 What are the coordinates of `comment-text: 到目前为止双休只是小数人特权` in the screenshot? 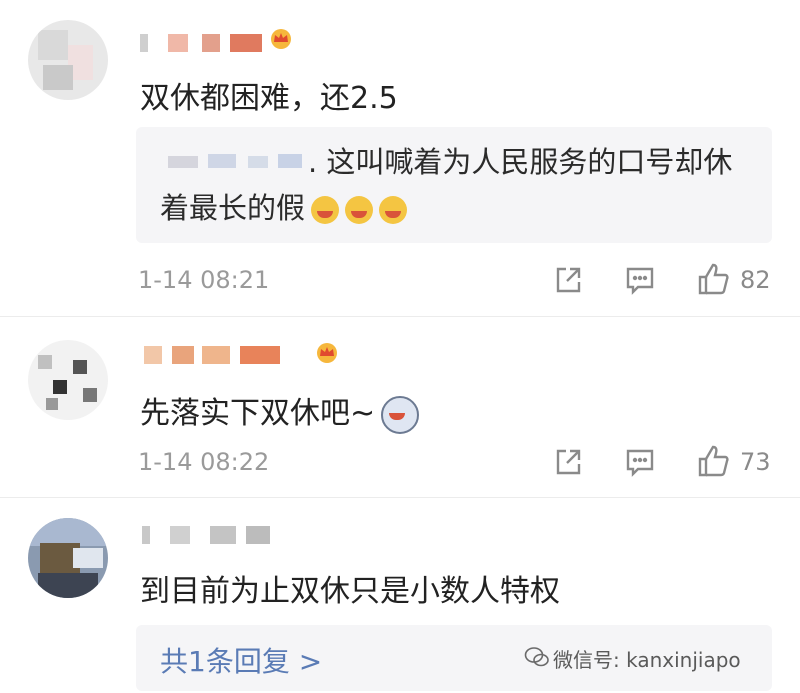 It's located at (350, 591).